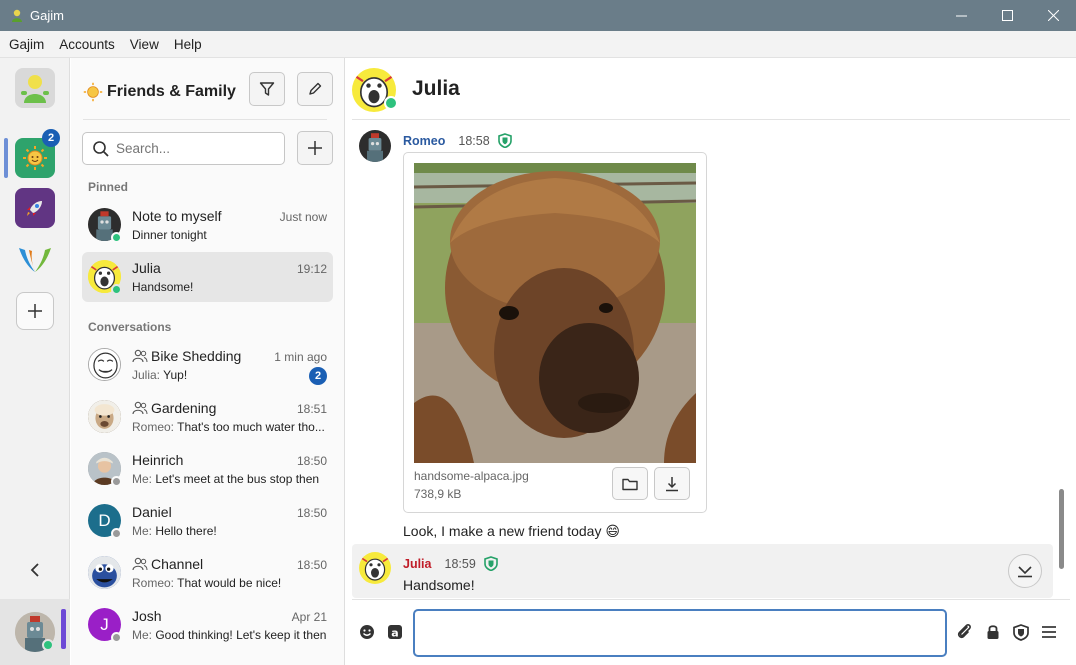 This screenshot has width=1076, height=665. I want to click on message-time: 18:58, so click(474, 140).